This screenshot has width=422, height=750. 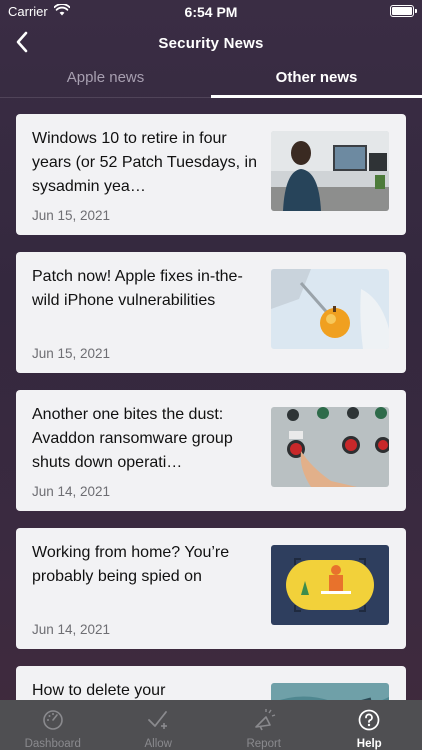 What do you see at coordinates (264, 744) in the screenshot?
I see `tabbar-label: Report` at bounding box center [264, 744].